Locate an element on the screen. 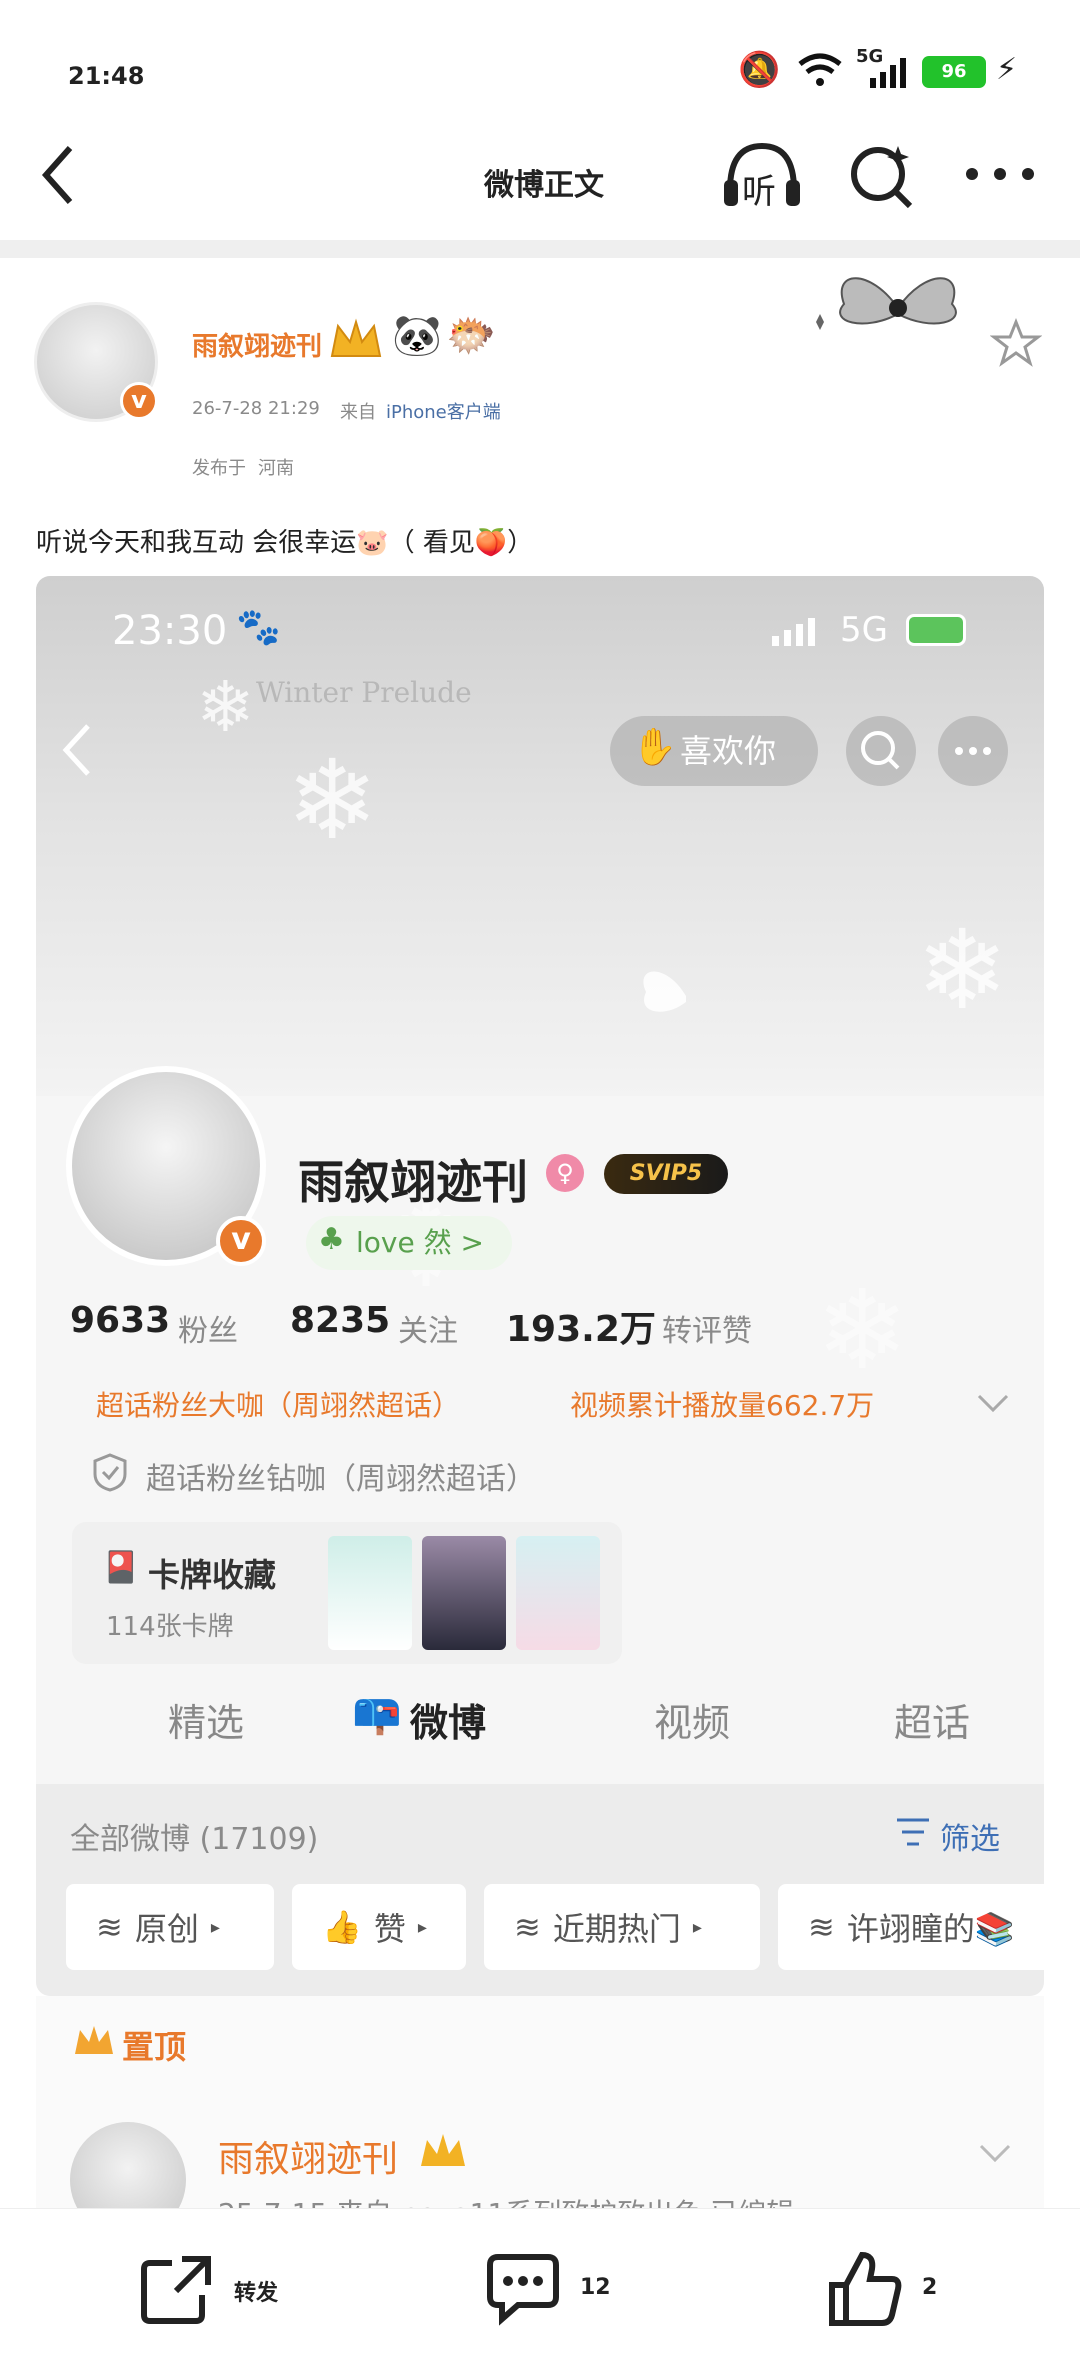  shot-name: 雨叙翊迹刊 is located at coordinates (413, 1182).